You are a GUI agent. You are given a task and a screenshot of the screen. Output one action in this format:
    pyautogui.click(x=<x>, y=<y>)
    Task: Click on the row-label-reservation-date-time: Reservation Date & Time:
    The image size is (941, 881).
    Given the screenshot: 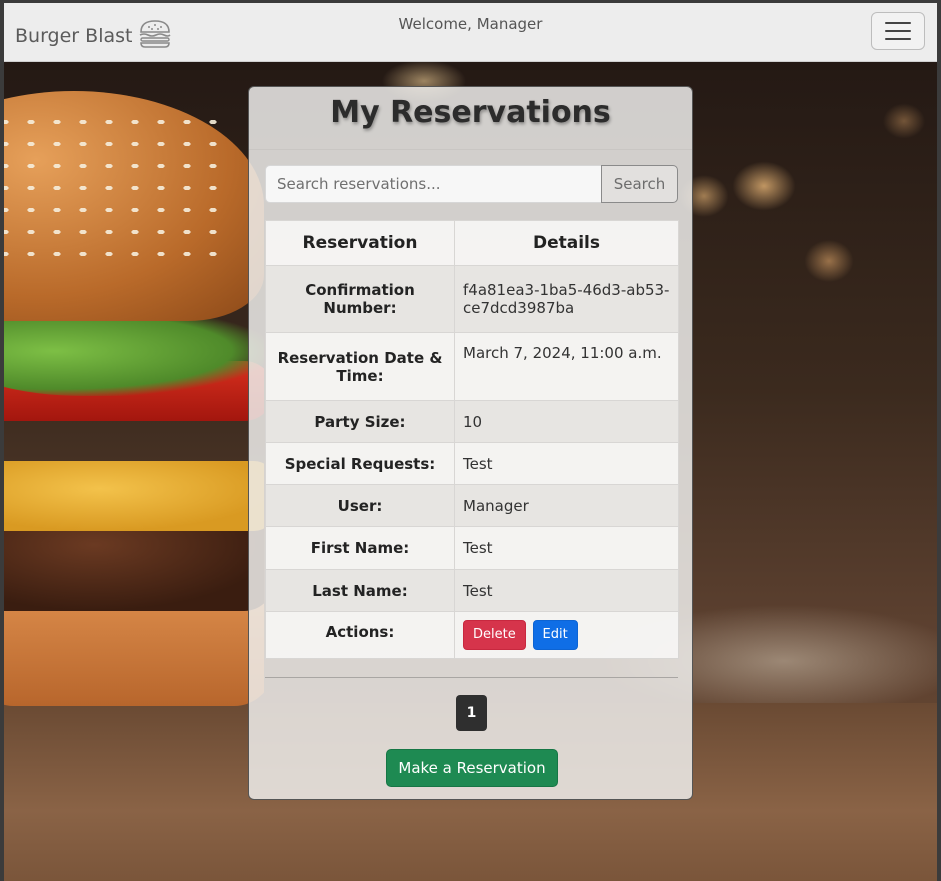 What is the action you would take?
    pyautogui.click(x=360, y=366)
    